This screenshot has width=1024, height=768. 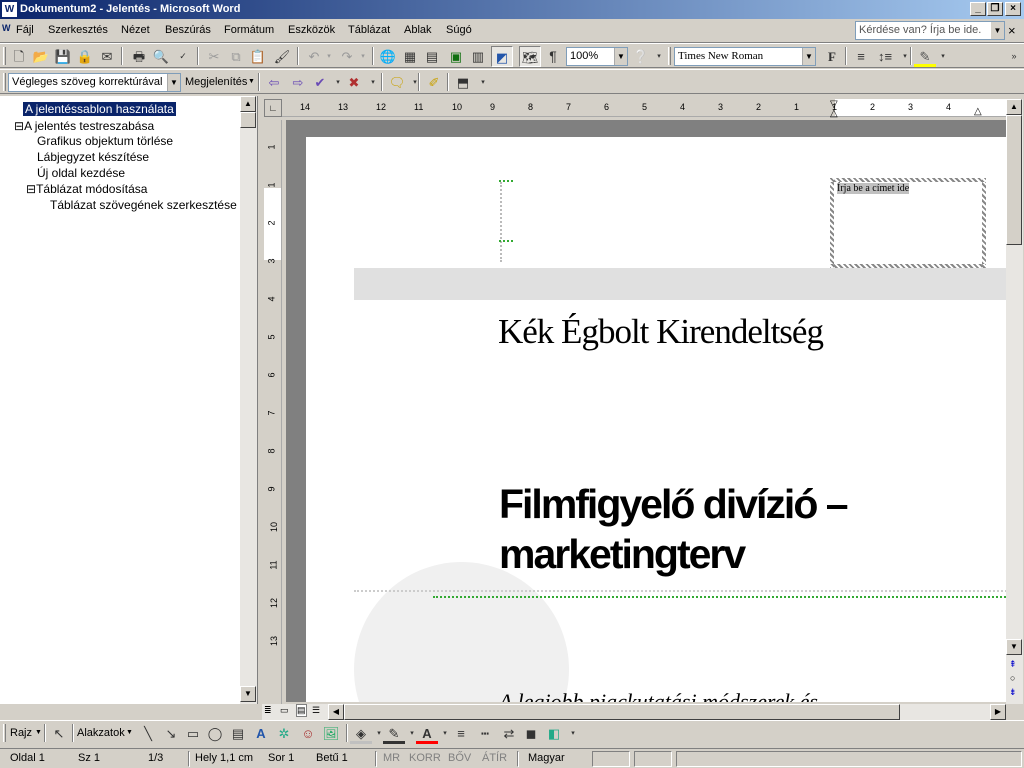 What do you see at coordinates (885, 56) in the screenshot?
I see `line-spacing-icon: ↕≡` at bounding box center [885, 56].